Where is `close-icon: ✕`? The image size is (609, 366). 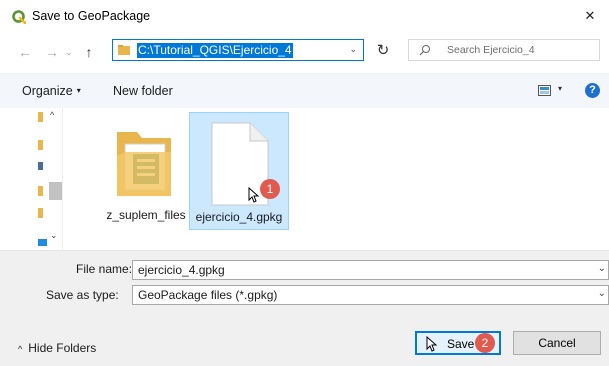 close-icon: ✕ is located at coordinates (590, 15).